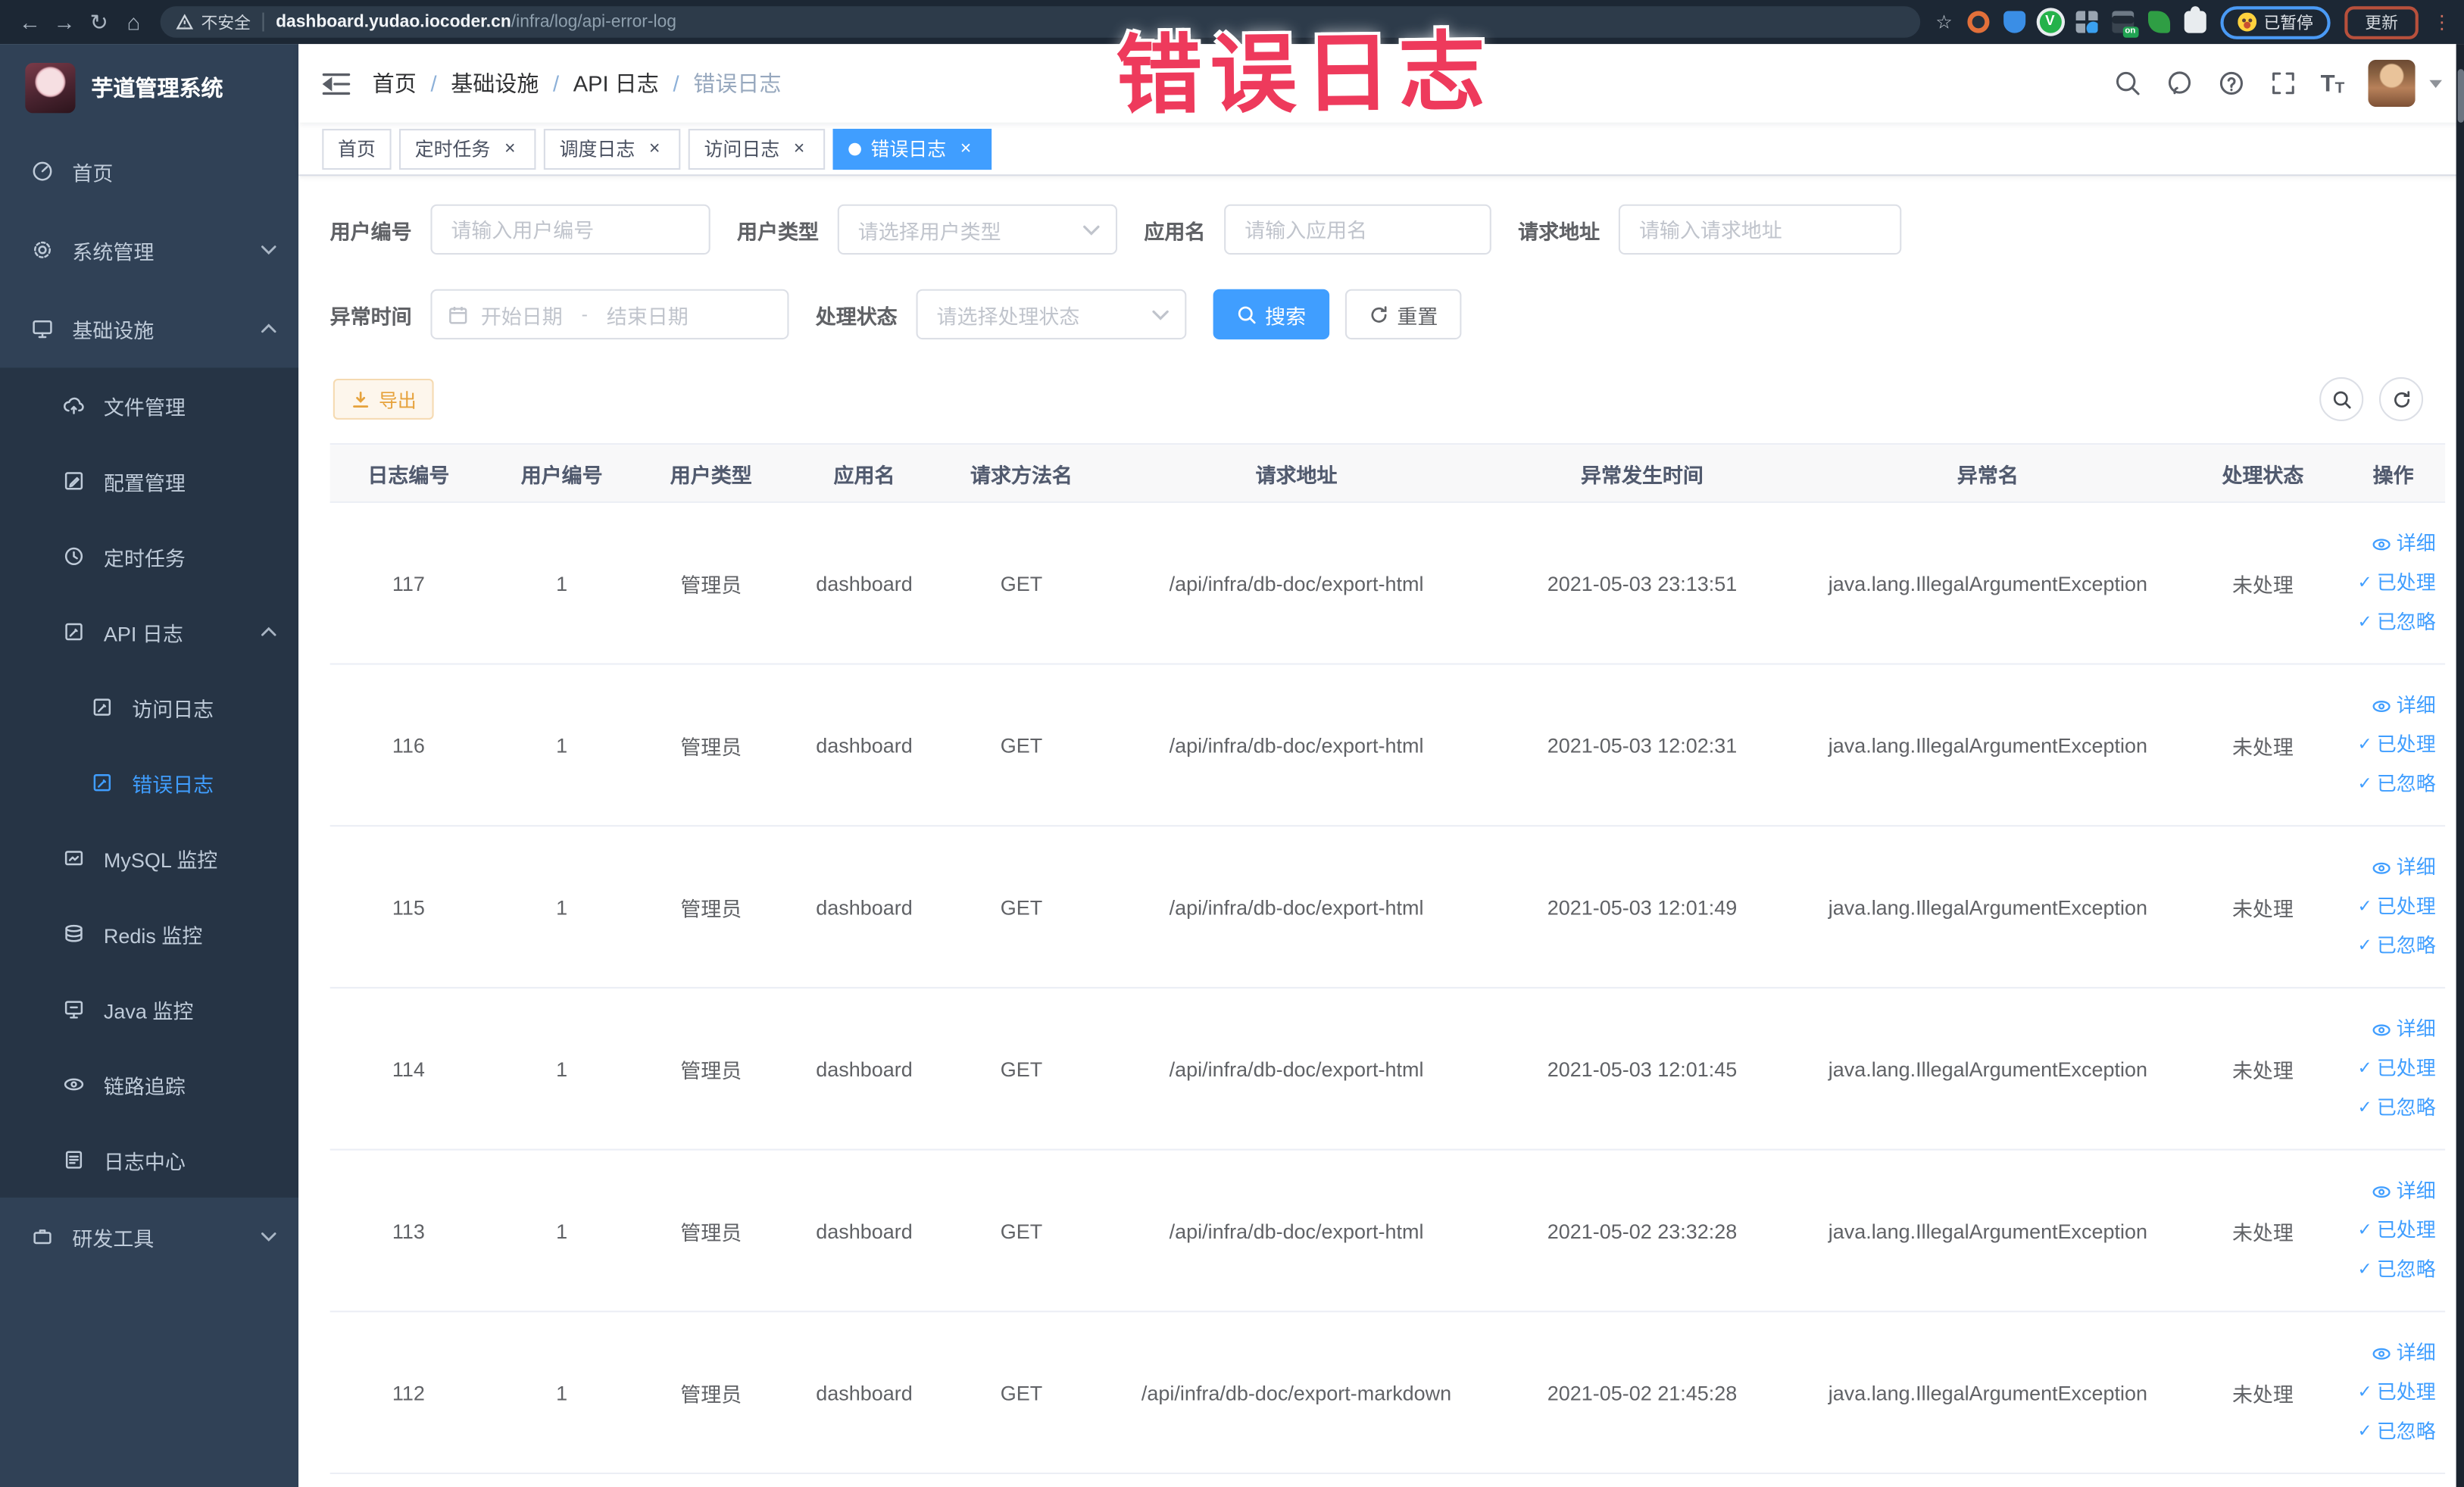 This screenshot has width=2464, height=1487. What do you see at coordinates (149, 250) in the screenshot?
I see `sidebar-item-system: 系统管理` at bounding box center [149, 250].